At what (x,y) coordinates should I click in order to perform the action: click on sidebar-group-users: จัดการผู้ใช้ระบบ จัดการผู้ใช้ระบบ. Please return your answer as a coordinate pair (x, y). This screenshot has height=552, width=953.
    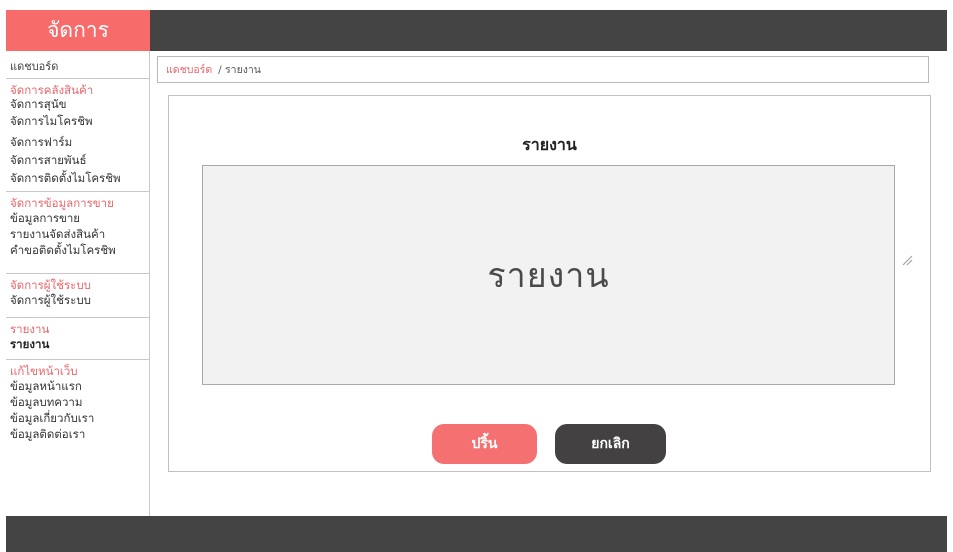
    Looking at the image, I should click on (77, 296).